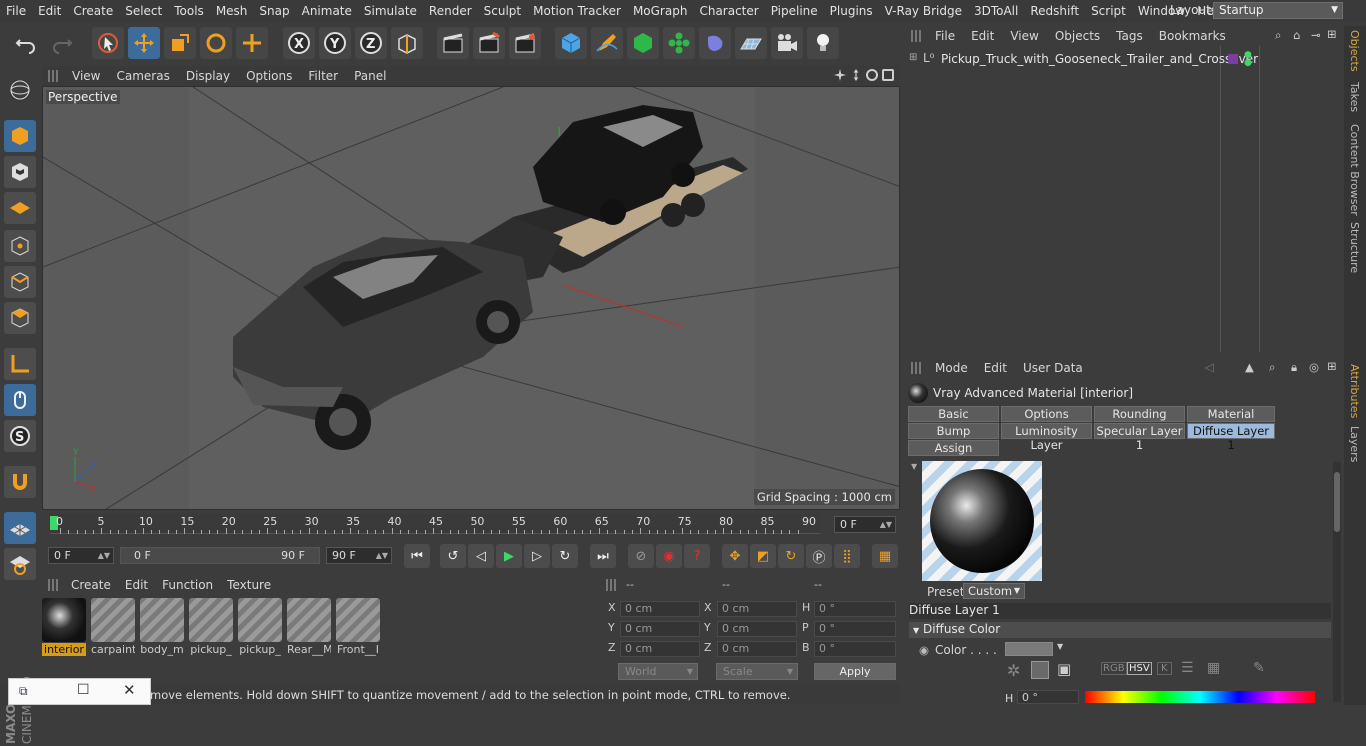  What do you see at coordinates (996, 11) in the screenshot?
I see `menu-3dtoall: 3DToAll` at bounding box center [996, 11].